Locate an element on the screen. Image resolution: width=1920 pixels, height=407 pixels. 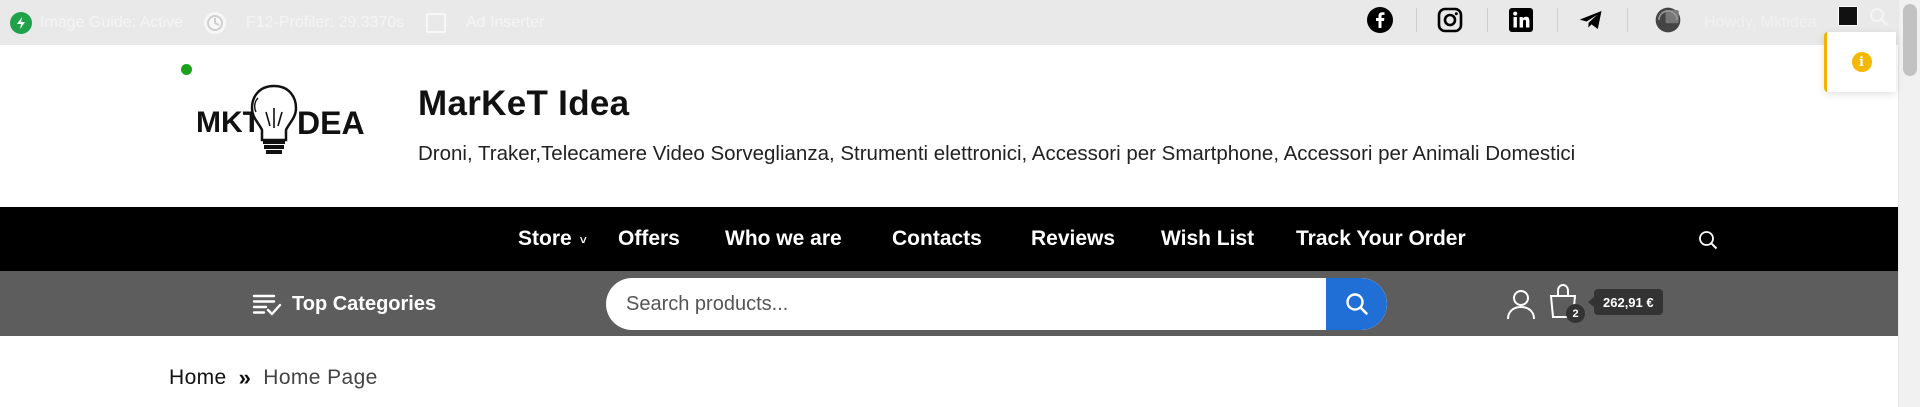
breadcrumb-current: Home Page is located at coordinates (320, 377).